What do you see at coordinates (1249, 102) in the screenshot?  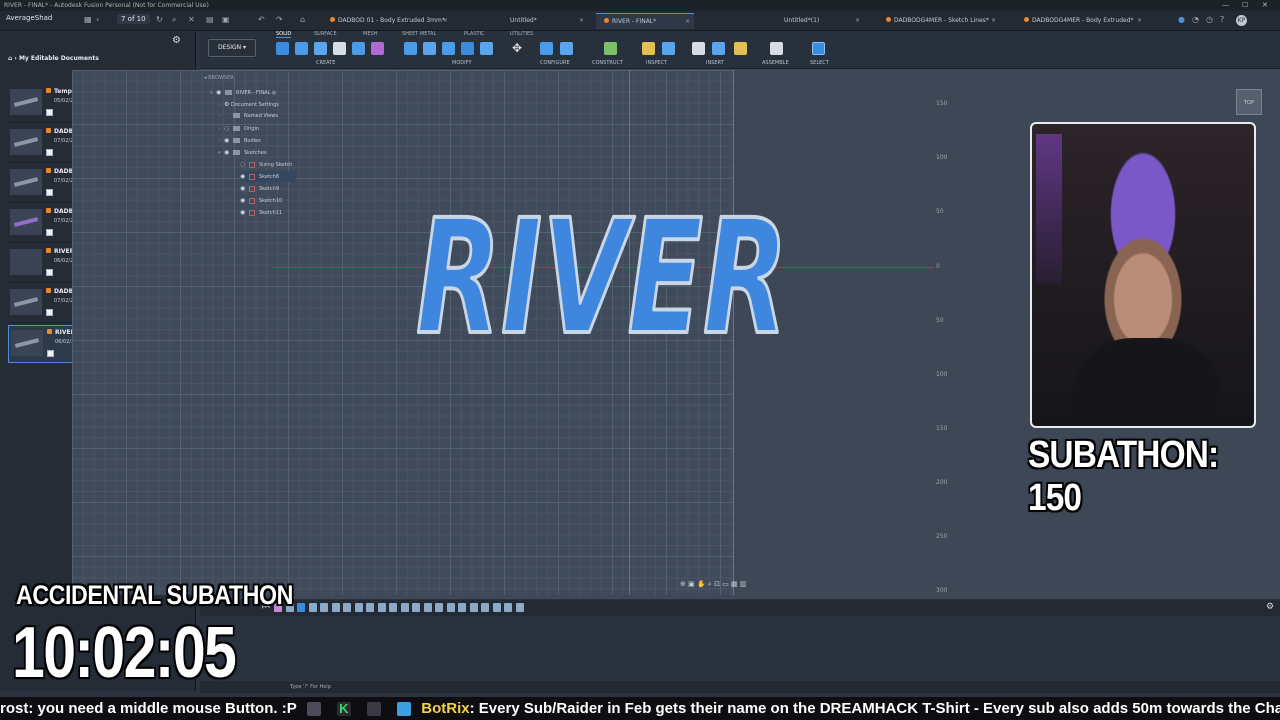 I see `view-cube: TOP` at bounding box center [1249, 102].